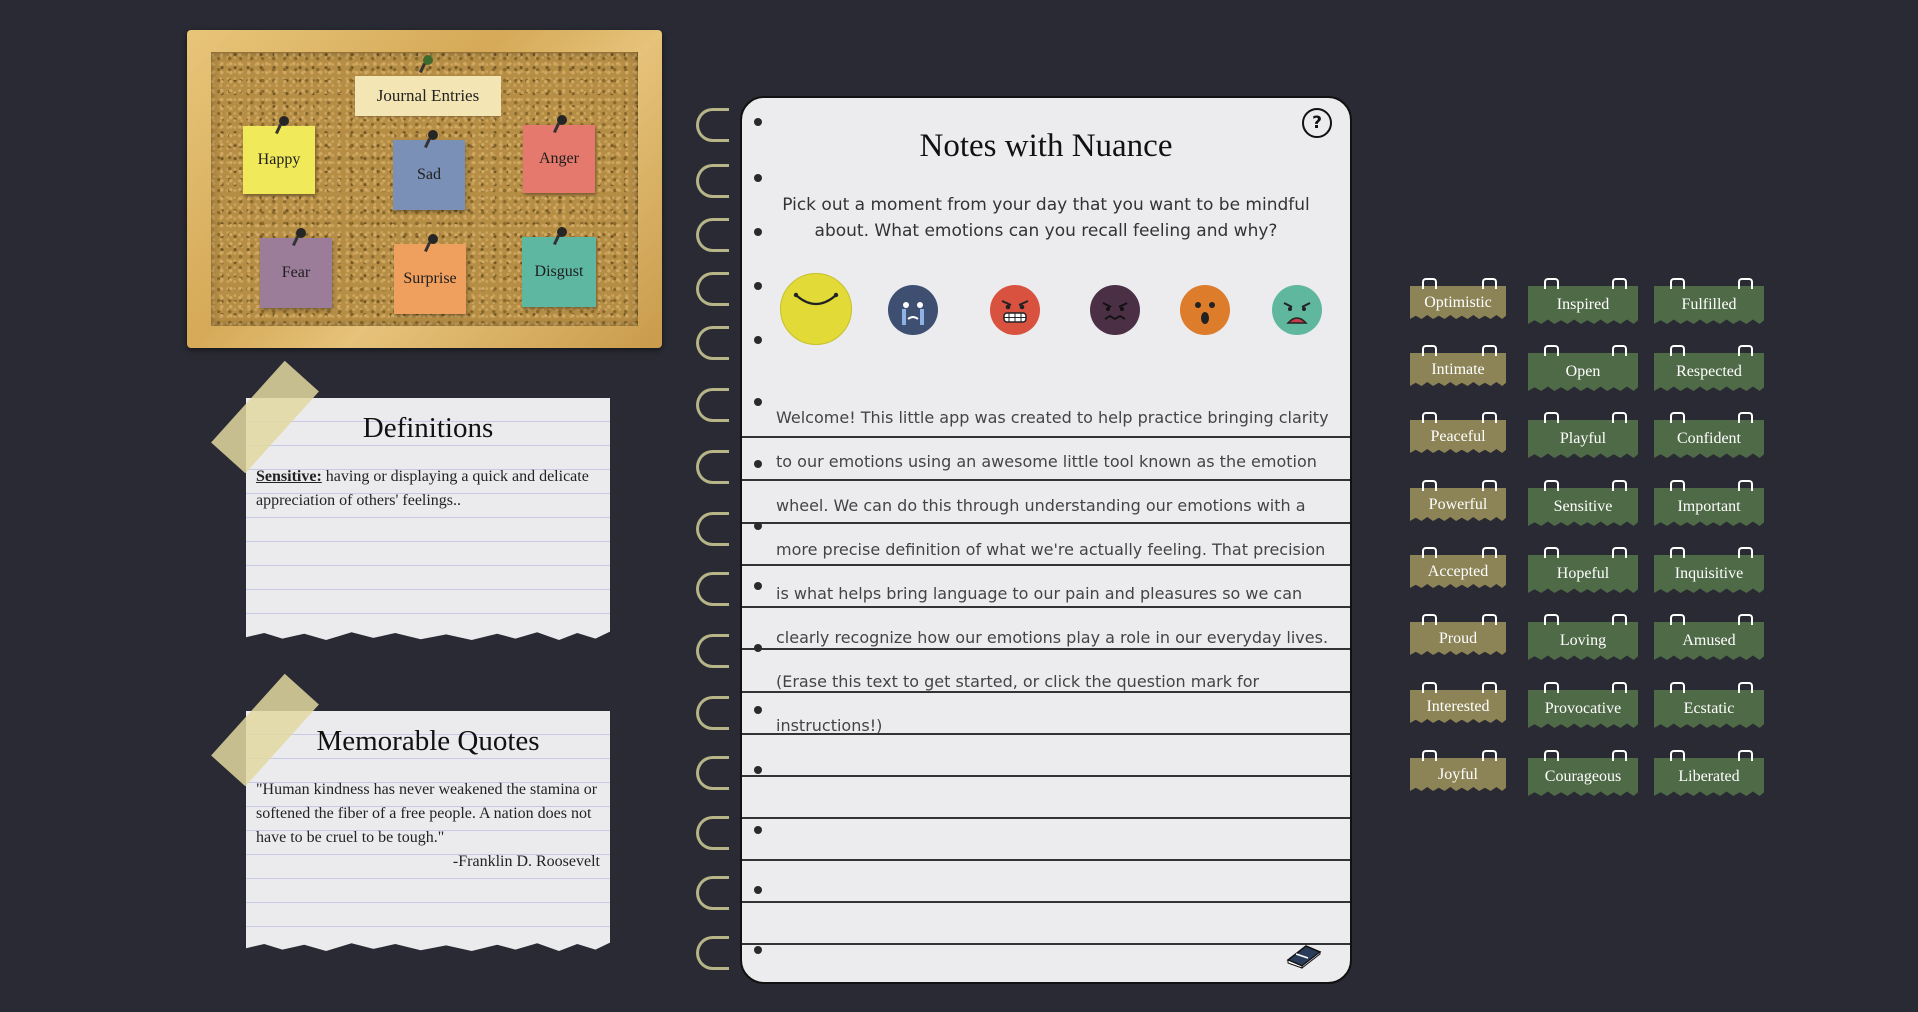 The height and width of the screenshot is (1012, 1918). What do you see at coordinates (1458, 436) in the screenshot?
I see `emotion-tag: Peaceful` at bounding box center [1458, 436].